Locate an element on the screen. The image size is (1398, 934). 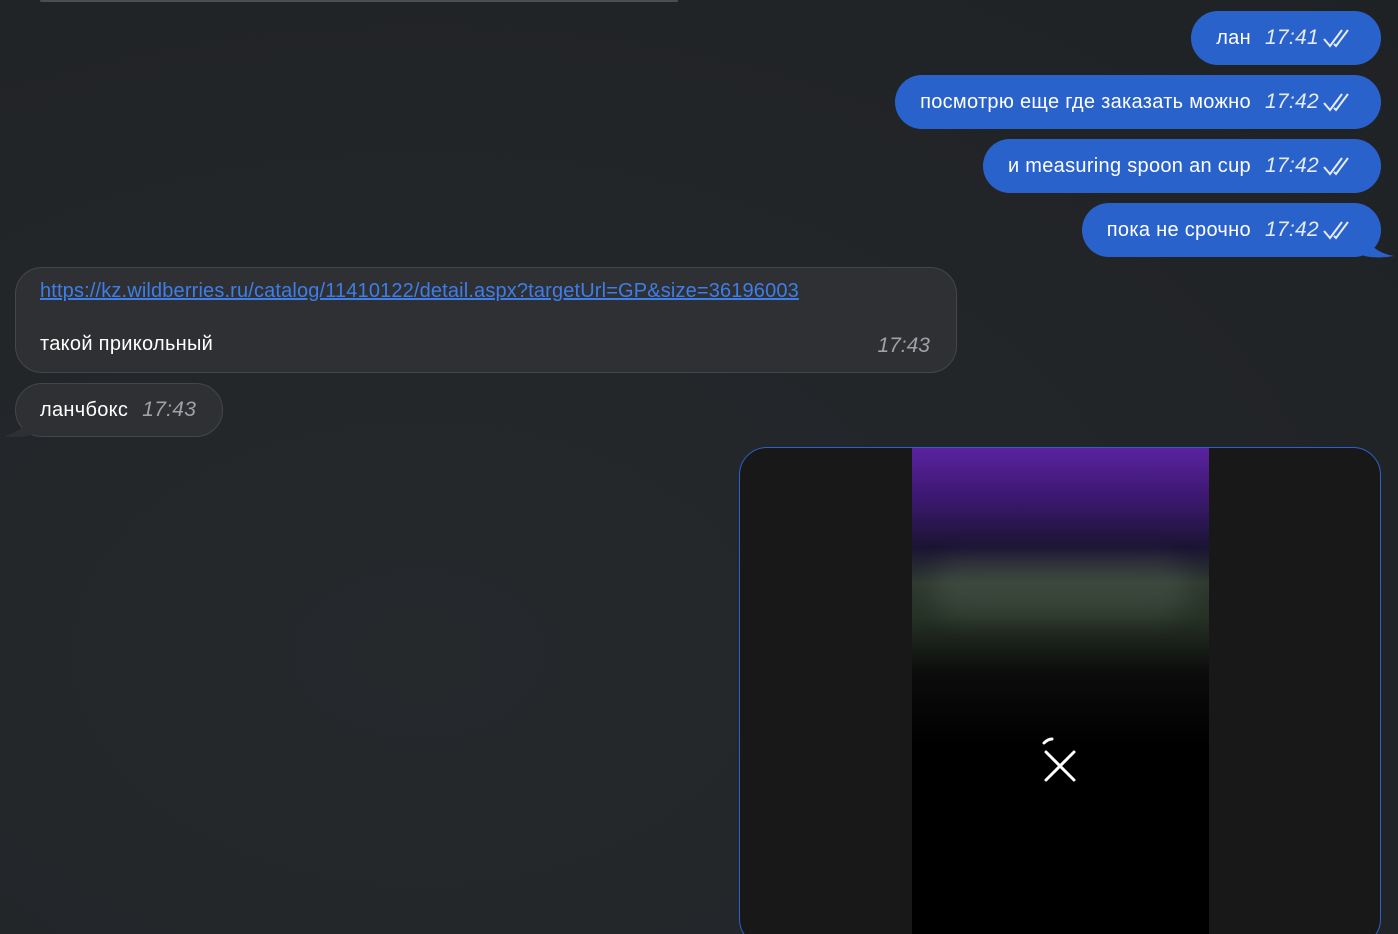
outgoing-message: посмотрю еще где заказать можно 17:42 is located at coordinates (1138, 102).